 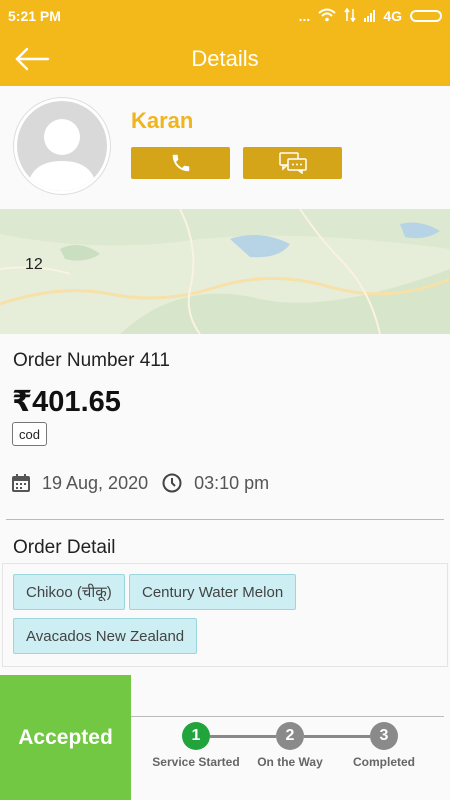 I want to click on accepted-button: Accepted, so click(x=65, y=737).